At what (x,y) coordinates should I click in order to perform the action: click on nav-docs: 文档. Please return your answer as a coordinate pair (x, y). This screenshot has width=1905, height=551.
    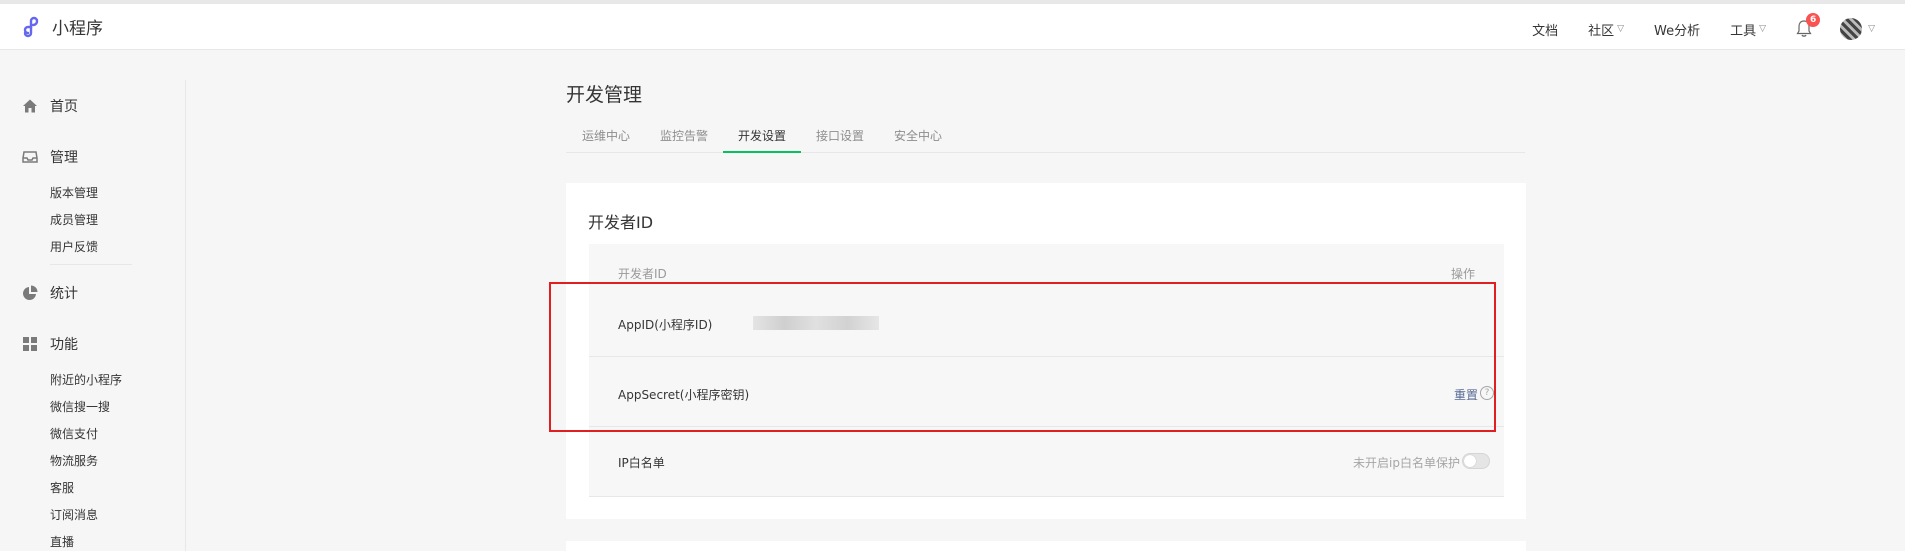
    Looking at the image, I should click on (1545, 29).